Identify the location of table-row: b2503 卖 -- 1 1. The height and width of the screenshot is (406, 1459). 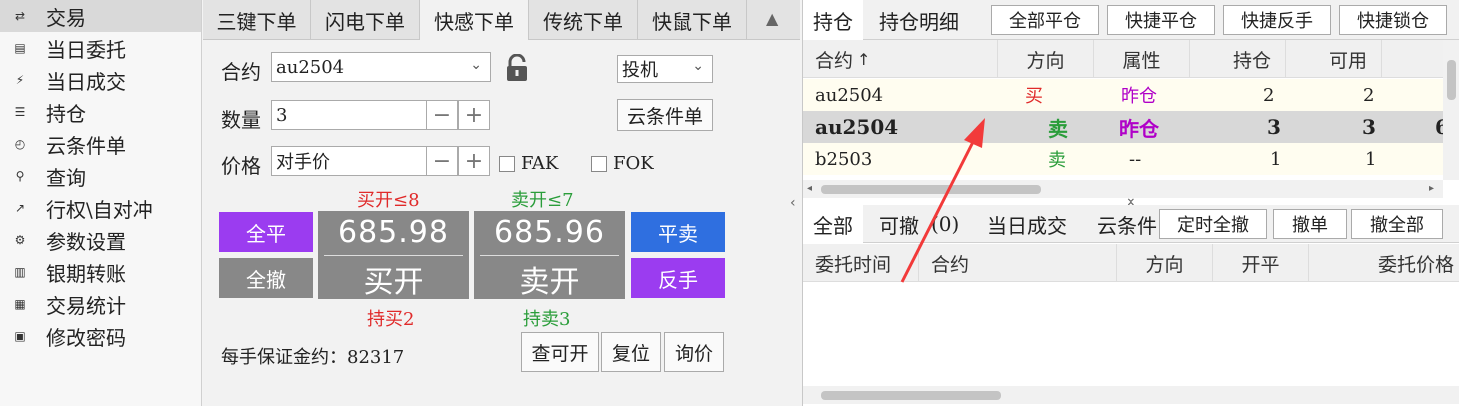
(1123, 159).